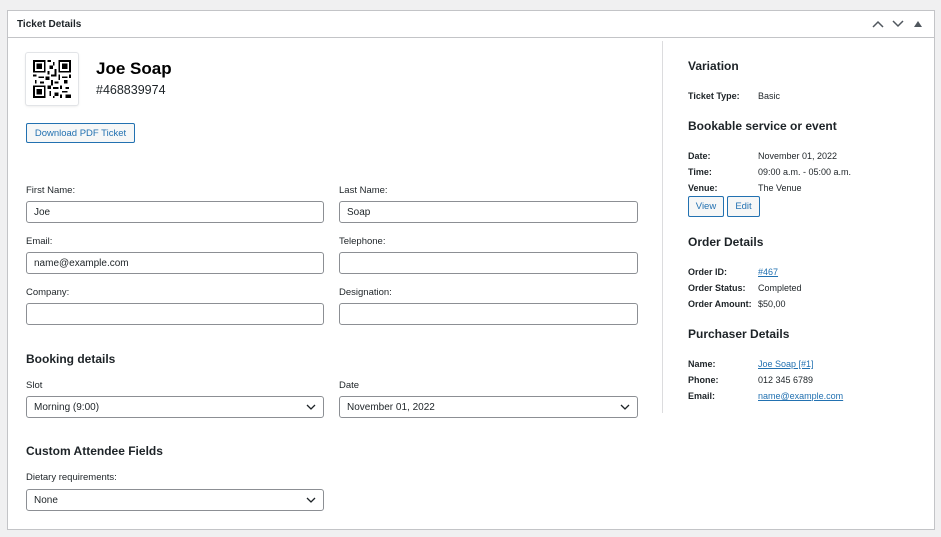 This screenshot has height=537, width=941. I want to click on order-amount-key: Order Amount:, so click(720, 304).